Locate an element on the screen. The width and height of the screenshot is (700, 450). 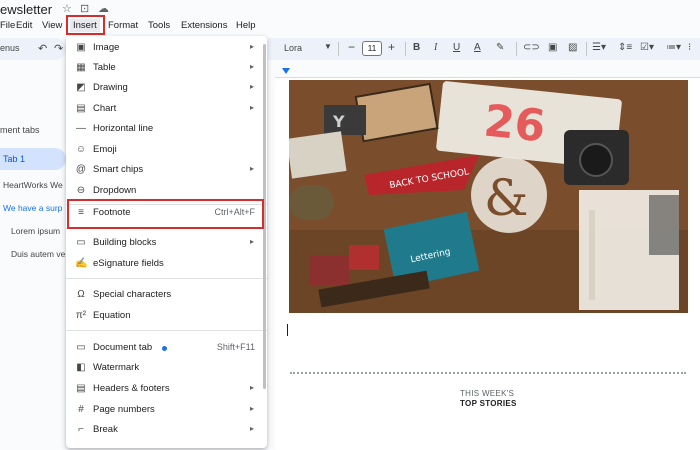
menu-item-label: Break is located at coordinates (105, 429).